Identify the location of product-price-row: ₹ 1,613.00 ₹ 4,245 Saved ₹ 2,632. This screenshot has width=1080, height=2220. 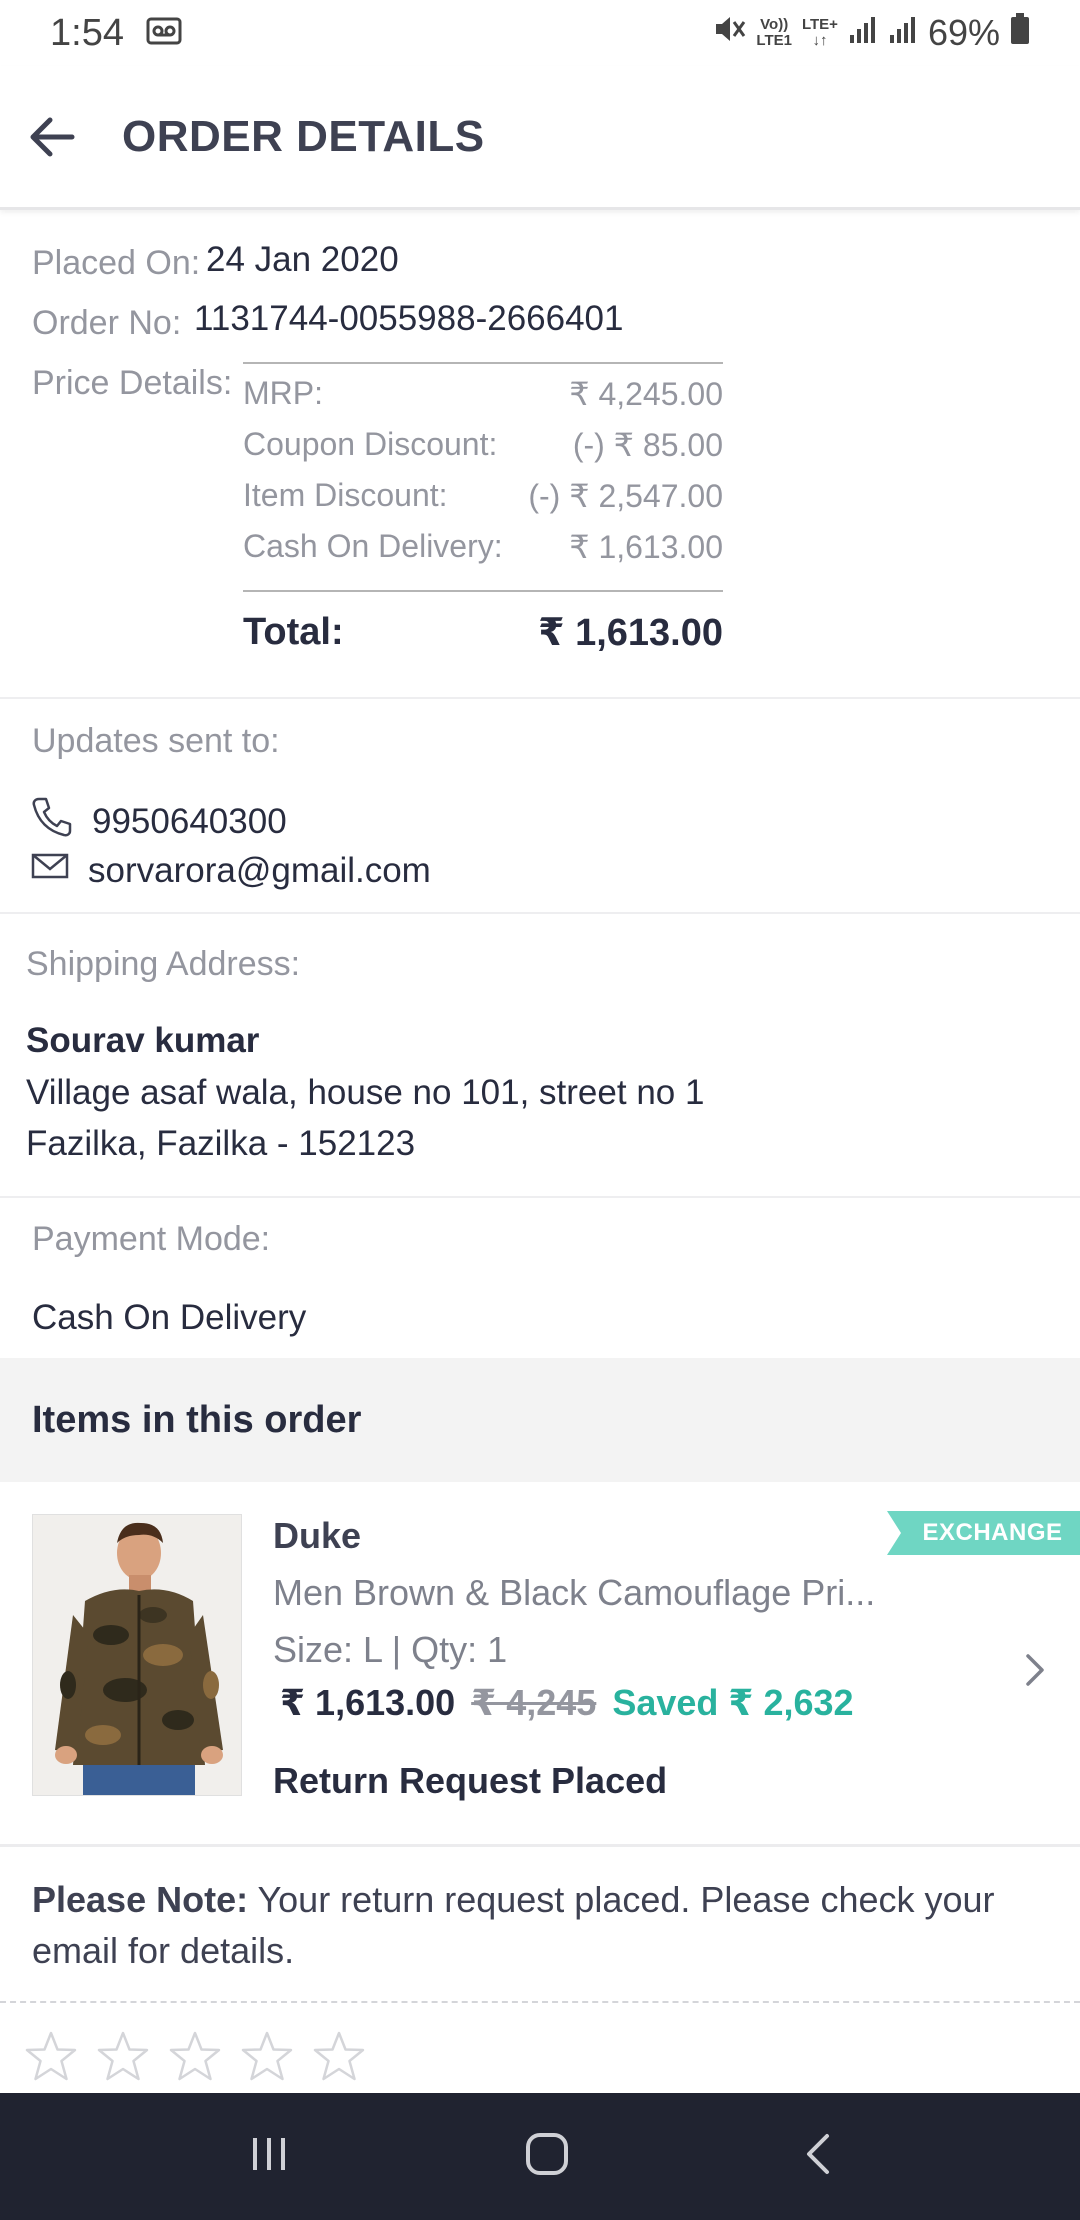
(567, 1703).